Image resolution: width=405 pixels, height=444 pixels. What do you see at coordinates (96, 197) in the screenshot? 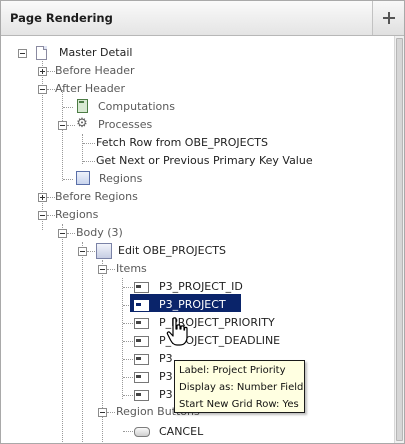
I see `tree-node-before-regions: Before Regions` at bounding box center [96, 197].